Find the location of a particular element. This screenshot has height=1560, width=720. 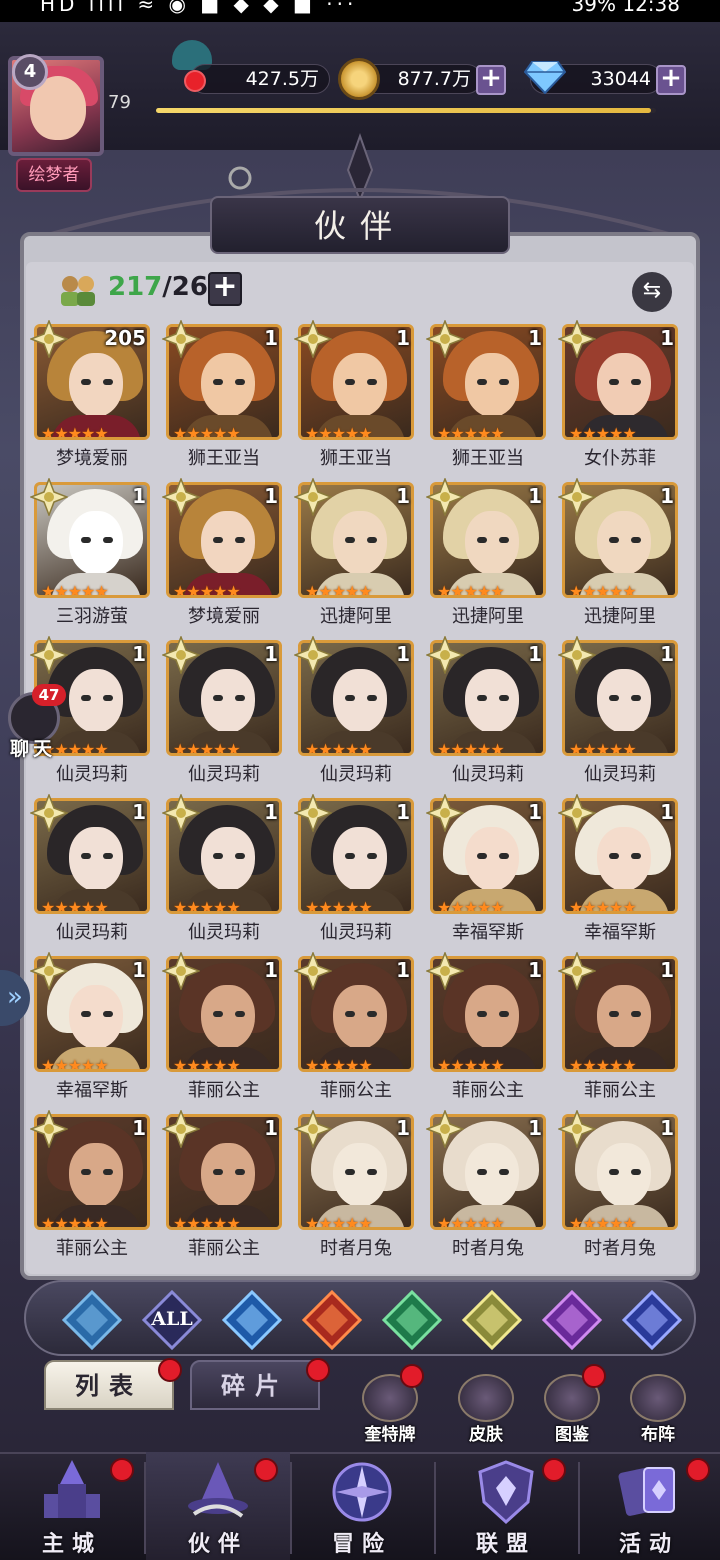

hero-card: ★★★★★ 1 梦境爱丽 is located at coordinates (223, 552).